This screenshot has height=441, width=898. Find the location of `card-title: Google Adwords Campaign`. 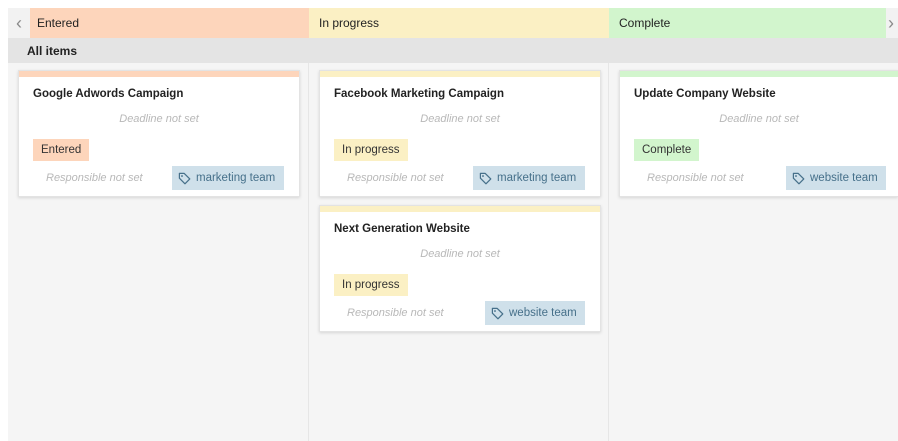

card-title: Google Adwords Campaign is located at coordinates (108, 94).